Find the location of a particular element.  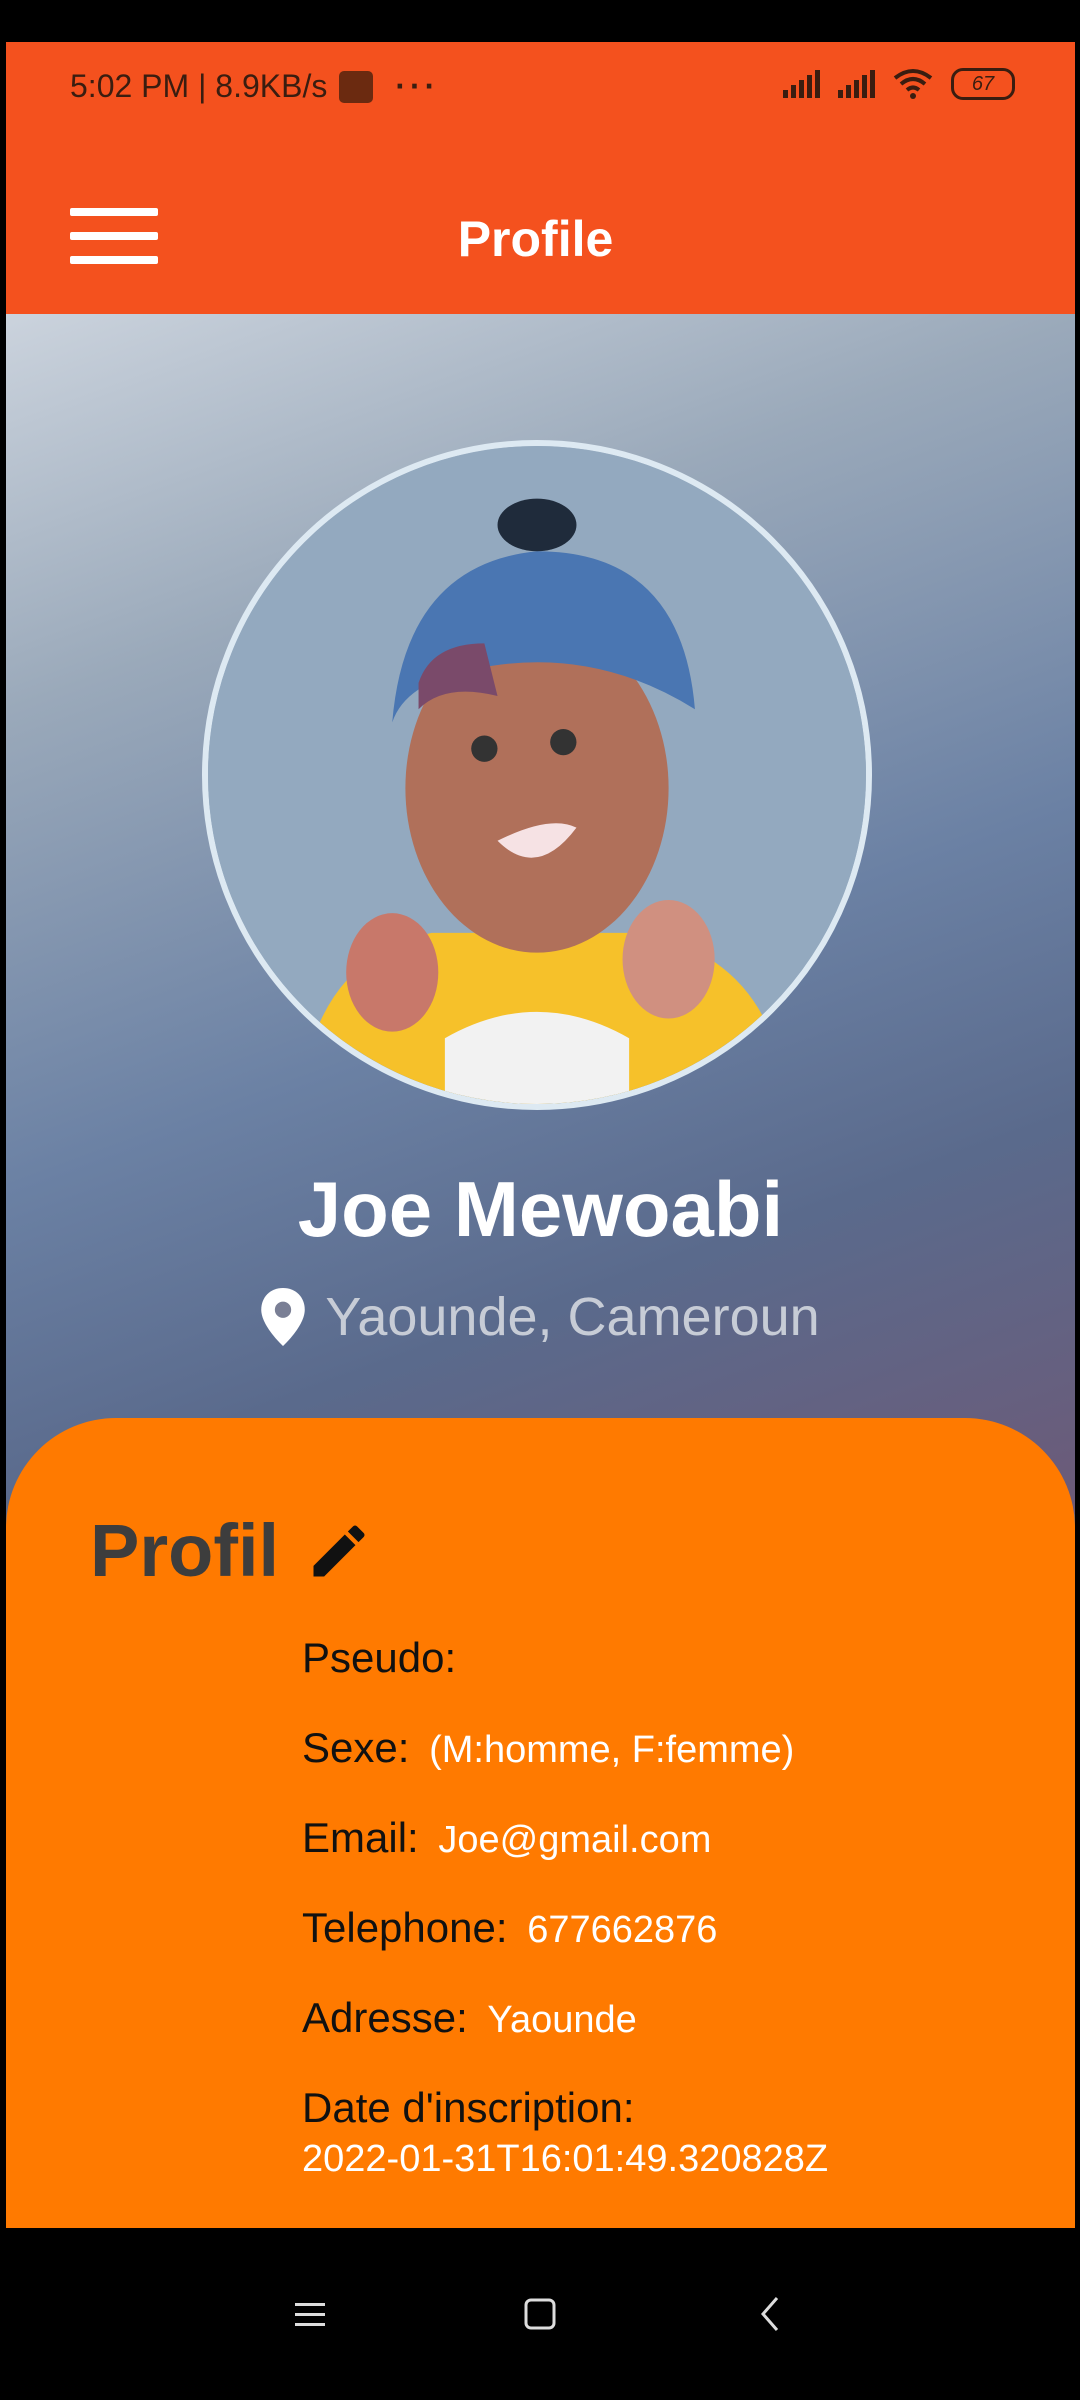

location-text: Yaounde, Cameroun is located at coordinates (572, 1317).